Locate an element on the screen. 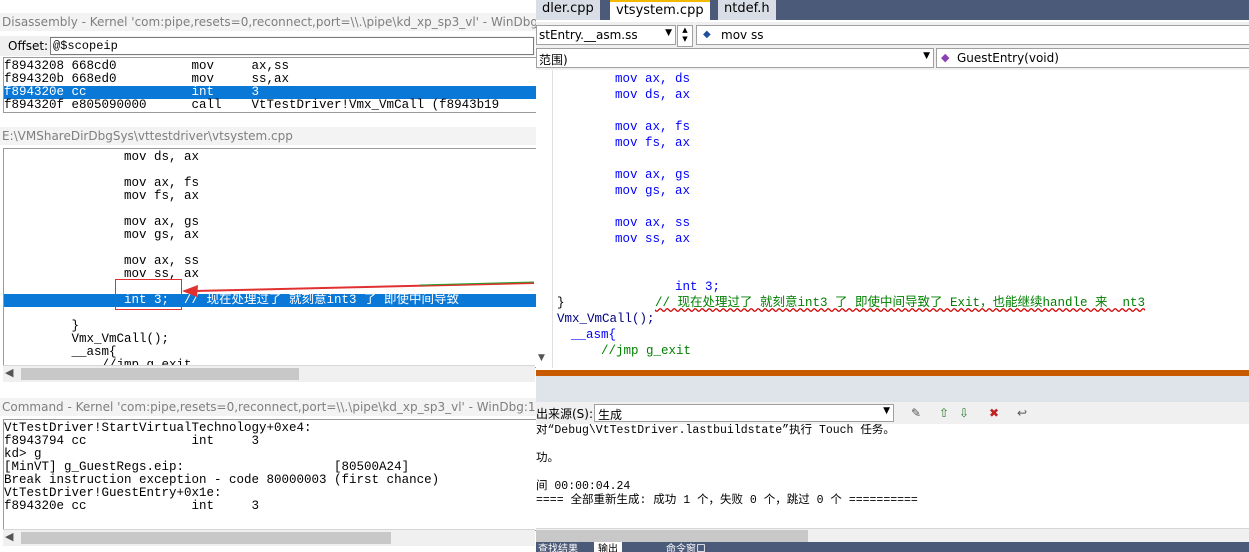 This screenshot has height=552, width=1249. function-combo: ◆ GuestEntry(void) is located at coordinates (1092, 58).